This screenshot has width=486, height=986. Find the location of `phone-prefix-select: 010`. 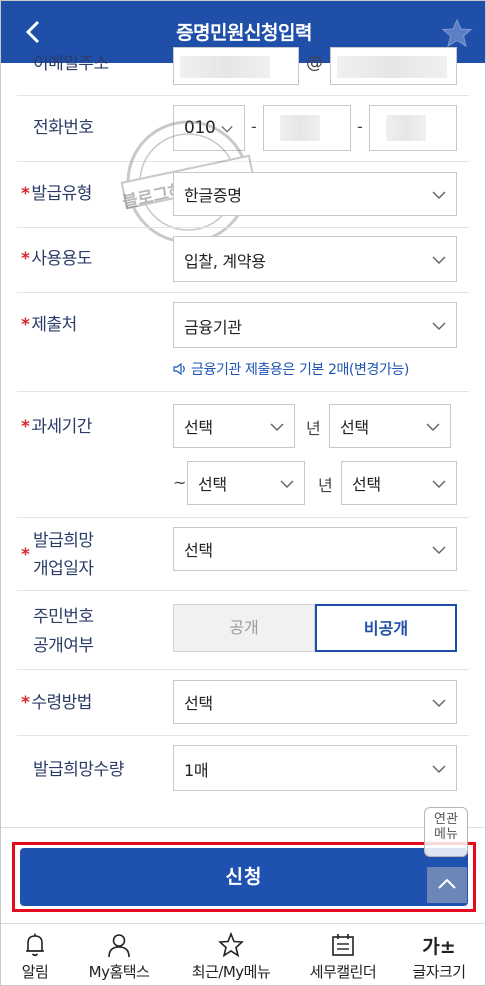

phone-prefix-select: 010 is located at coordinates (209, 128).